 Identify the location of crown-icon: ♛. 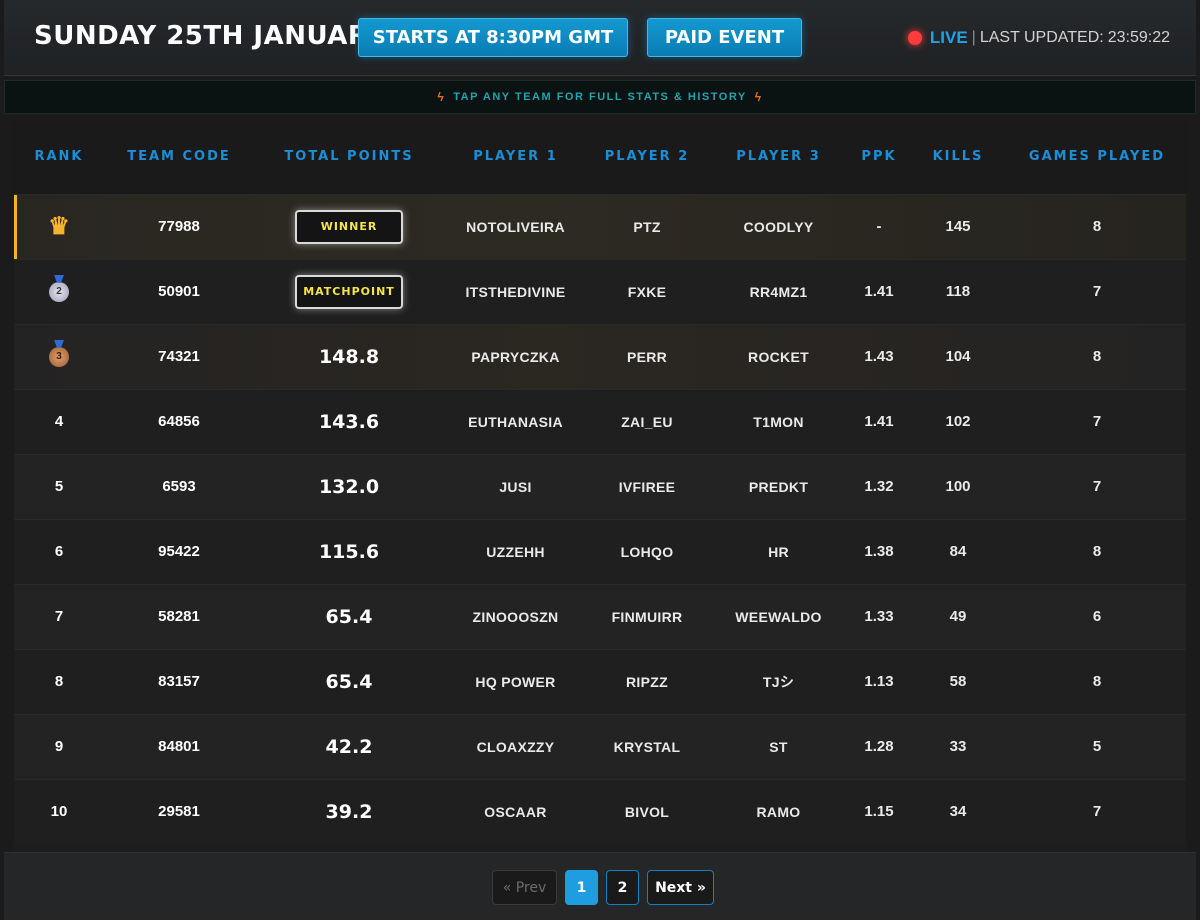
(59, 226).